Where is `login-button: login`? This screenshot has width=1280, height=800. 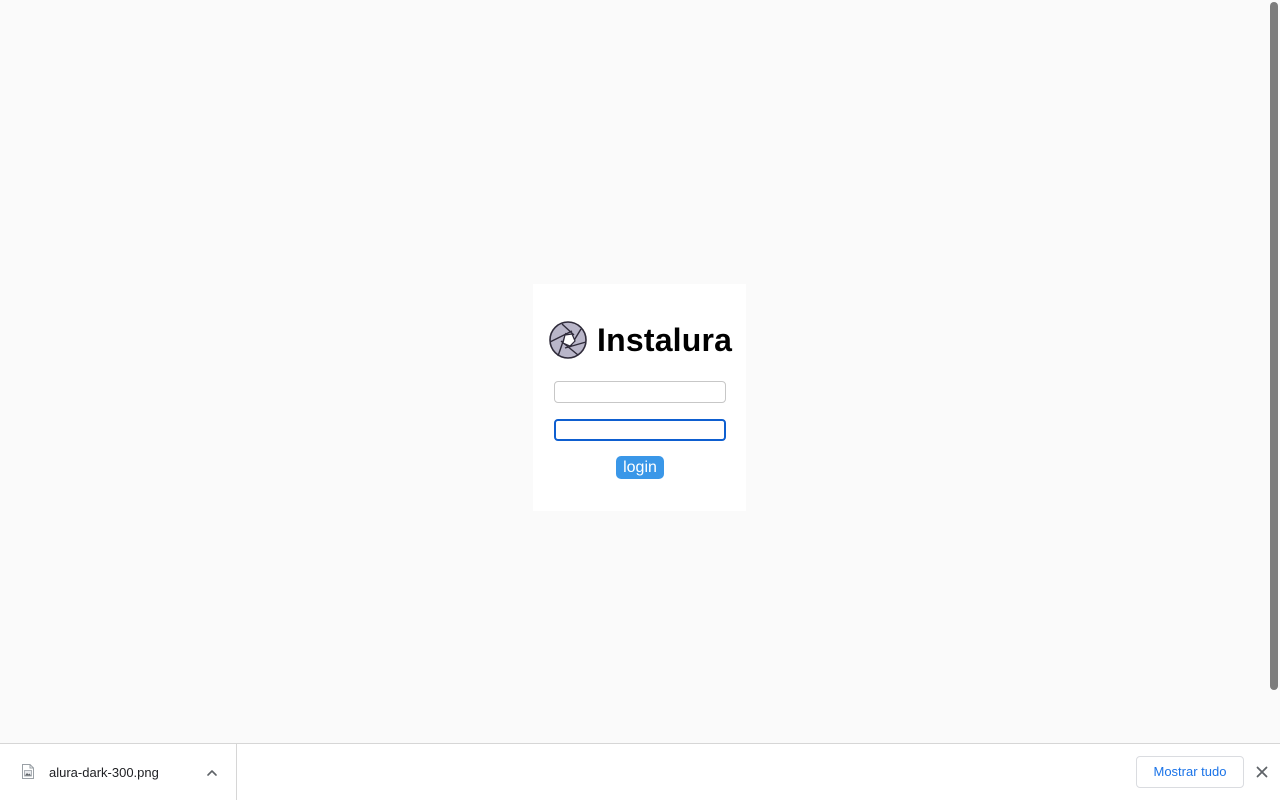
login-button: login is located at coordinates (640, 467).